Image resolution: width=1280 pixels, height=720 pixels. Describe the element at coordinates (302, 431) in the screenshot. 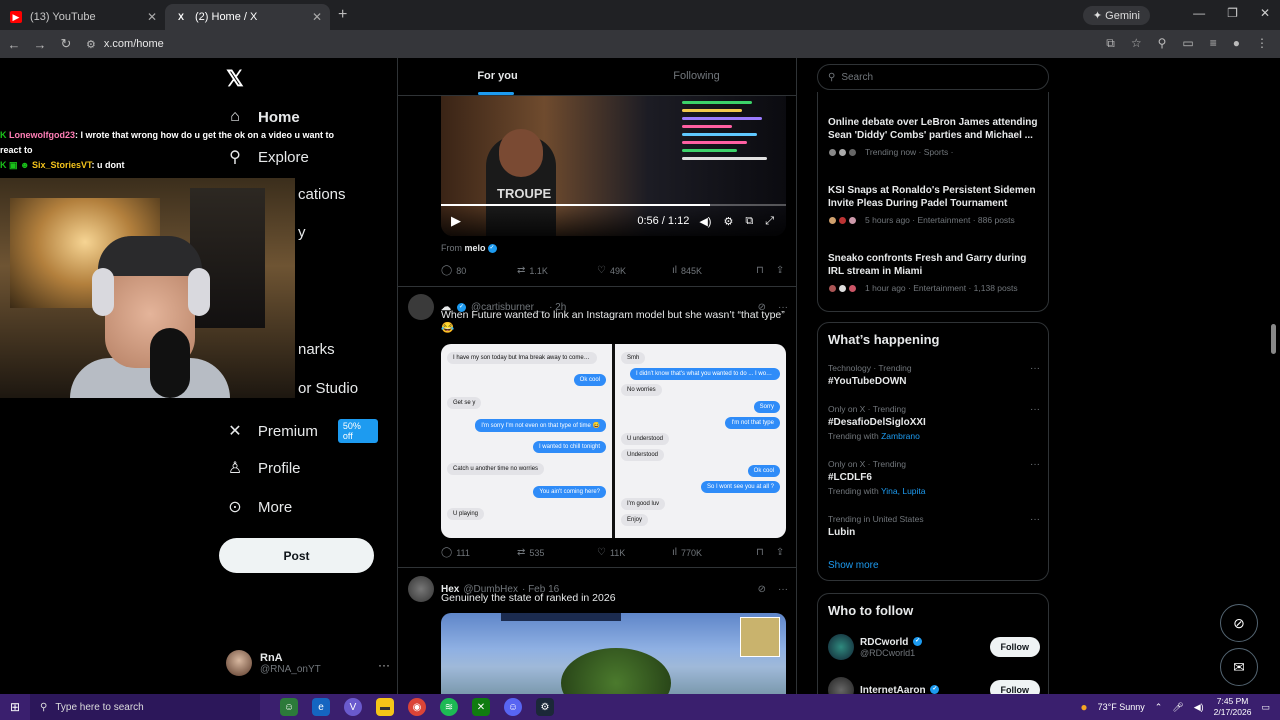

I see `nav-premium: ✕ Premium 50% off` at that location.